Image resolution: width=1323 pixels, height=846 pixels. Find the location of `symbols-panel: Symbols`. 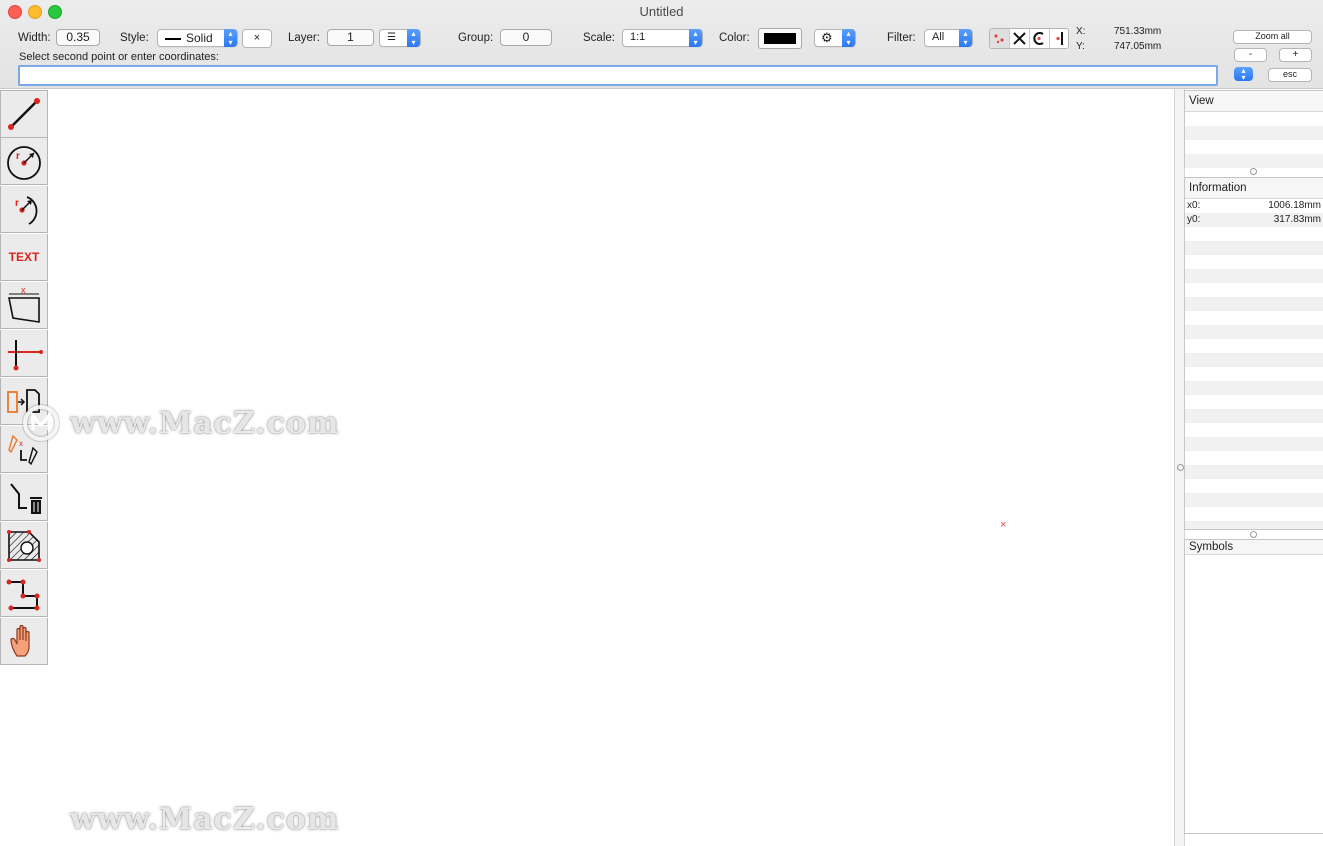

symbols-panel: Symbols is located at coordinates (1253, 686).